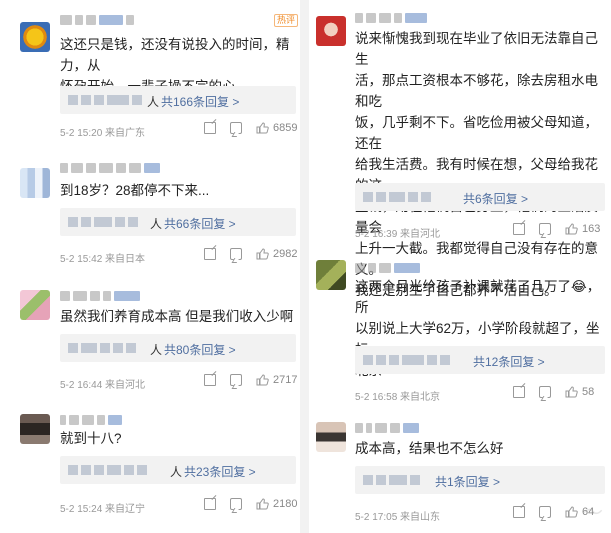  Describe the element at coordinates (178, 100) in the screenshot. I see `reply-summary-button: 人 共166条回复 >` at that location.